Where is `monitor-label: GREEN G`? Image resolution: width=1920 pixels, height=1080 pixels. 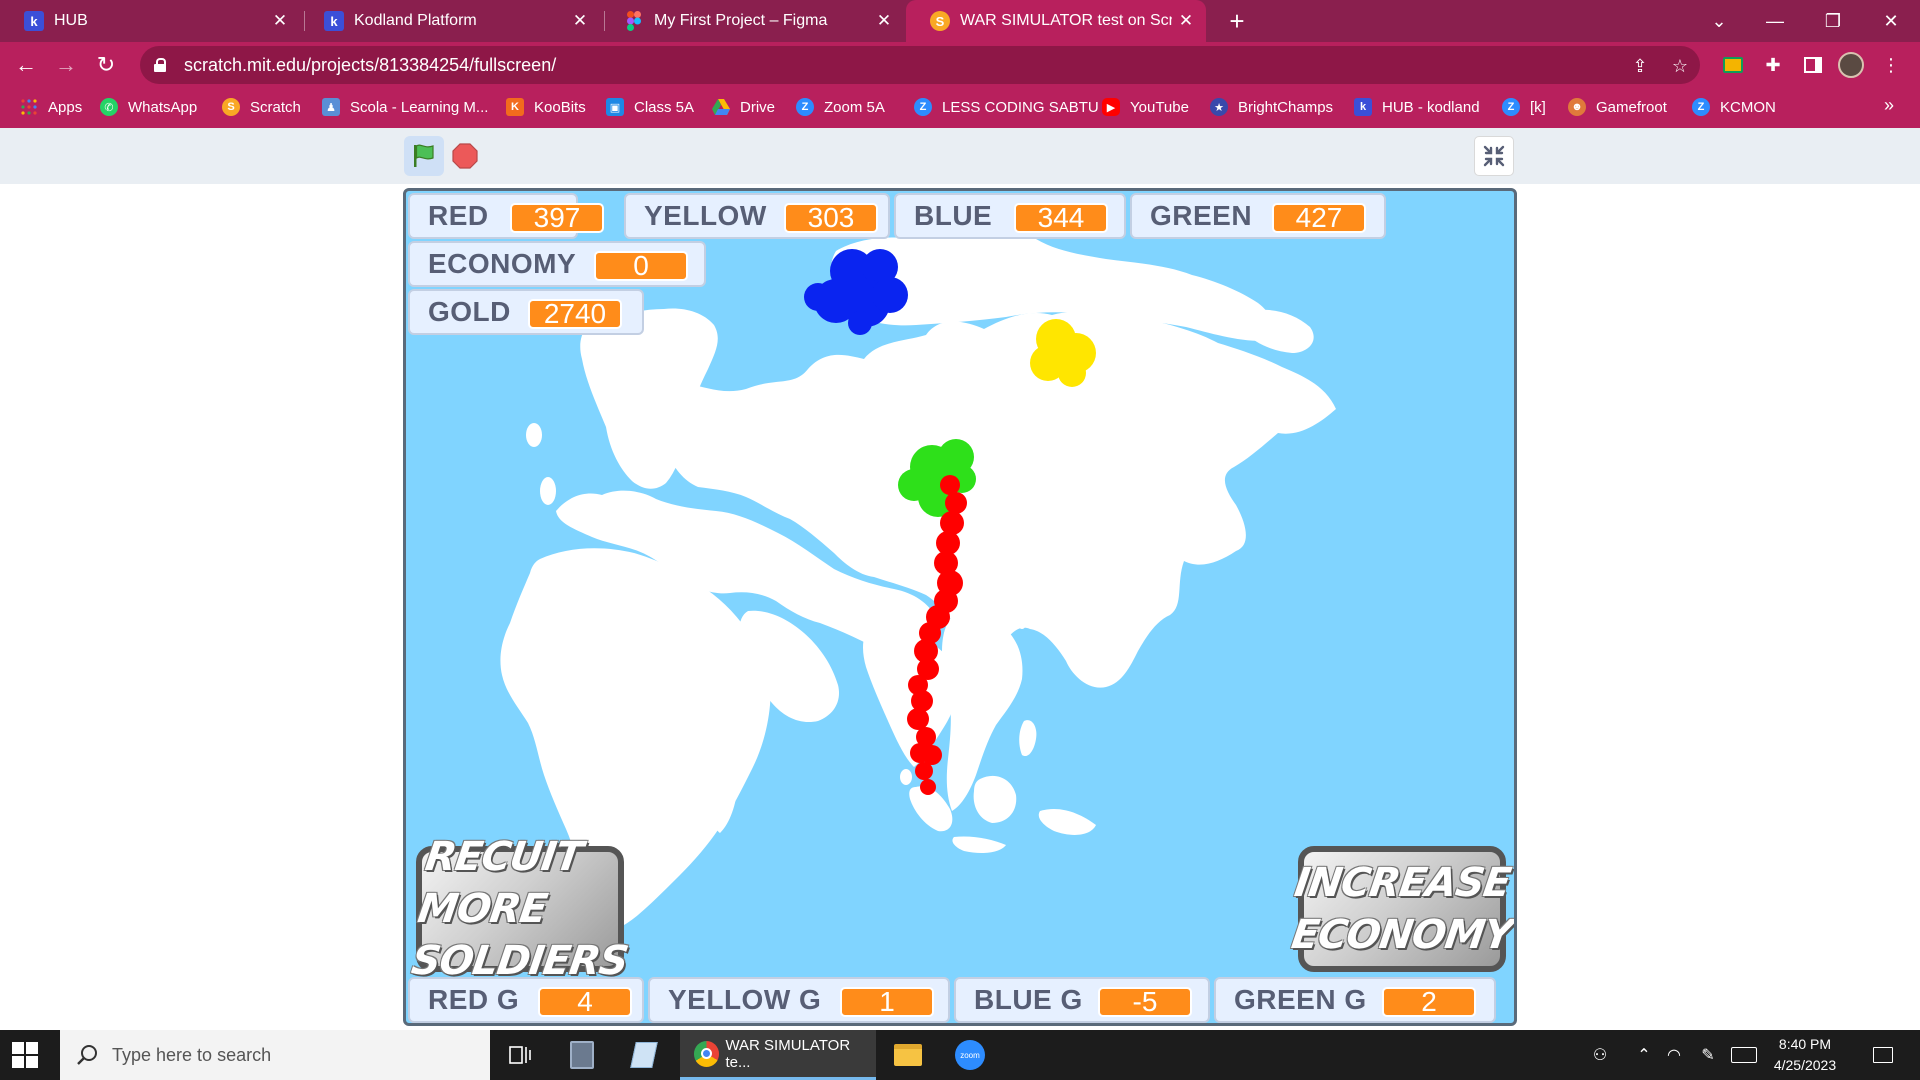 monitor-label: GREEN G is located at coordinates (1300, 999).